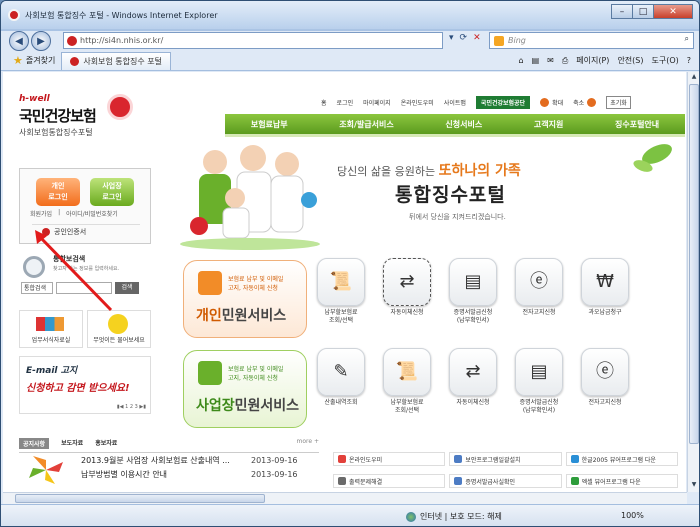 Image resolution: width=700 pixels, height=527 pixels. Describe the element at coordinates (505, 481) in the screenshot. I see `related-link: 증명서발급사실확인` at that location.